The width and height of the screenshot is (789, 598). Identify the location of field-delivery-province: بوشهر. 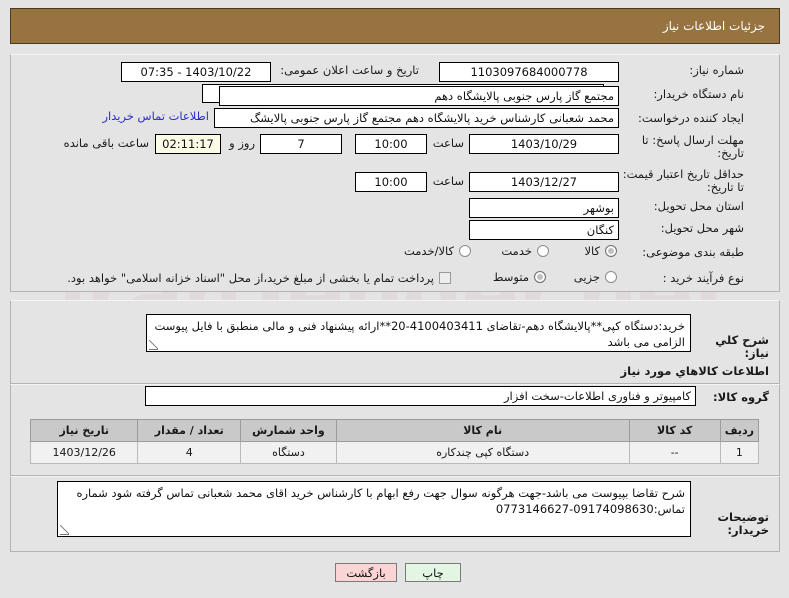
(544, 208).